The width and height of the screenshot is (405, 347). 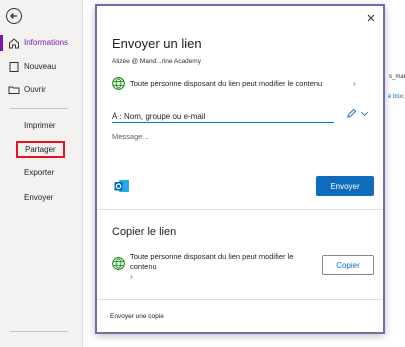 I want to click on background-text: s_mar, so click(x=397, y=77).